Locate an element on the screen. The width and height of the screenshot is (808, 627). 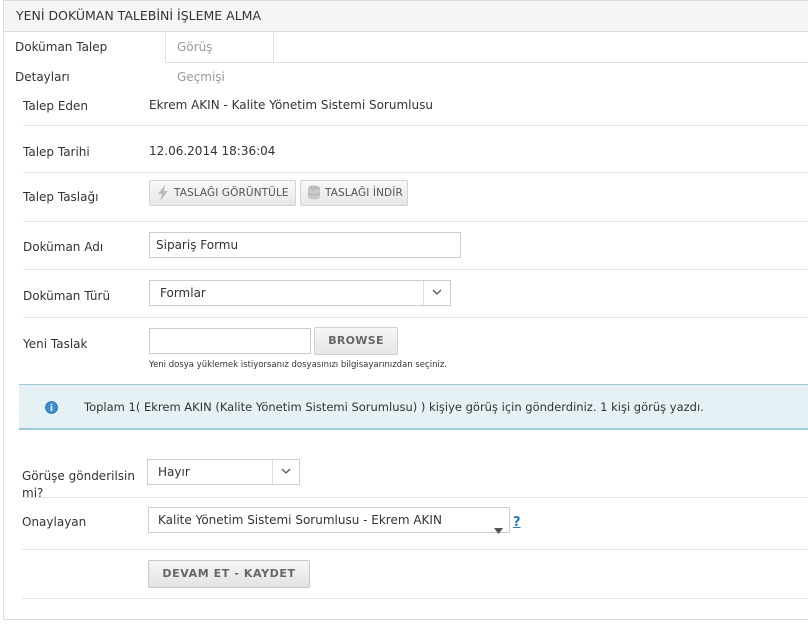
request-date-value: 12.06.2014 18:36:04 is located at coordinates (212, 151).